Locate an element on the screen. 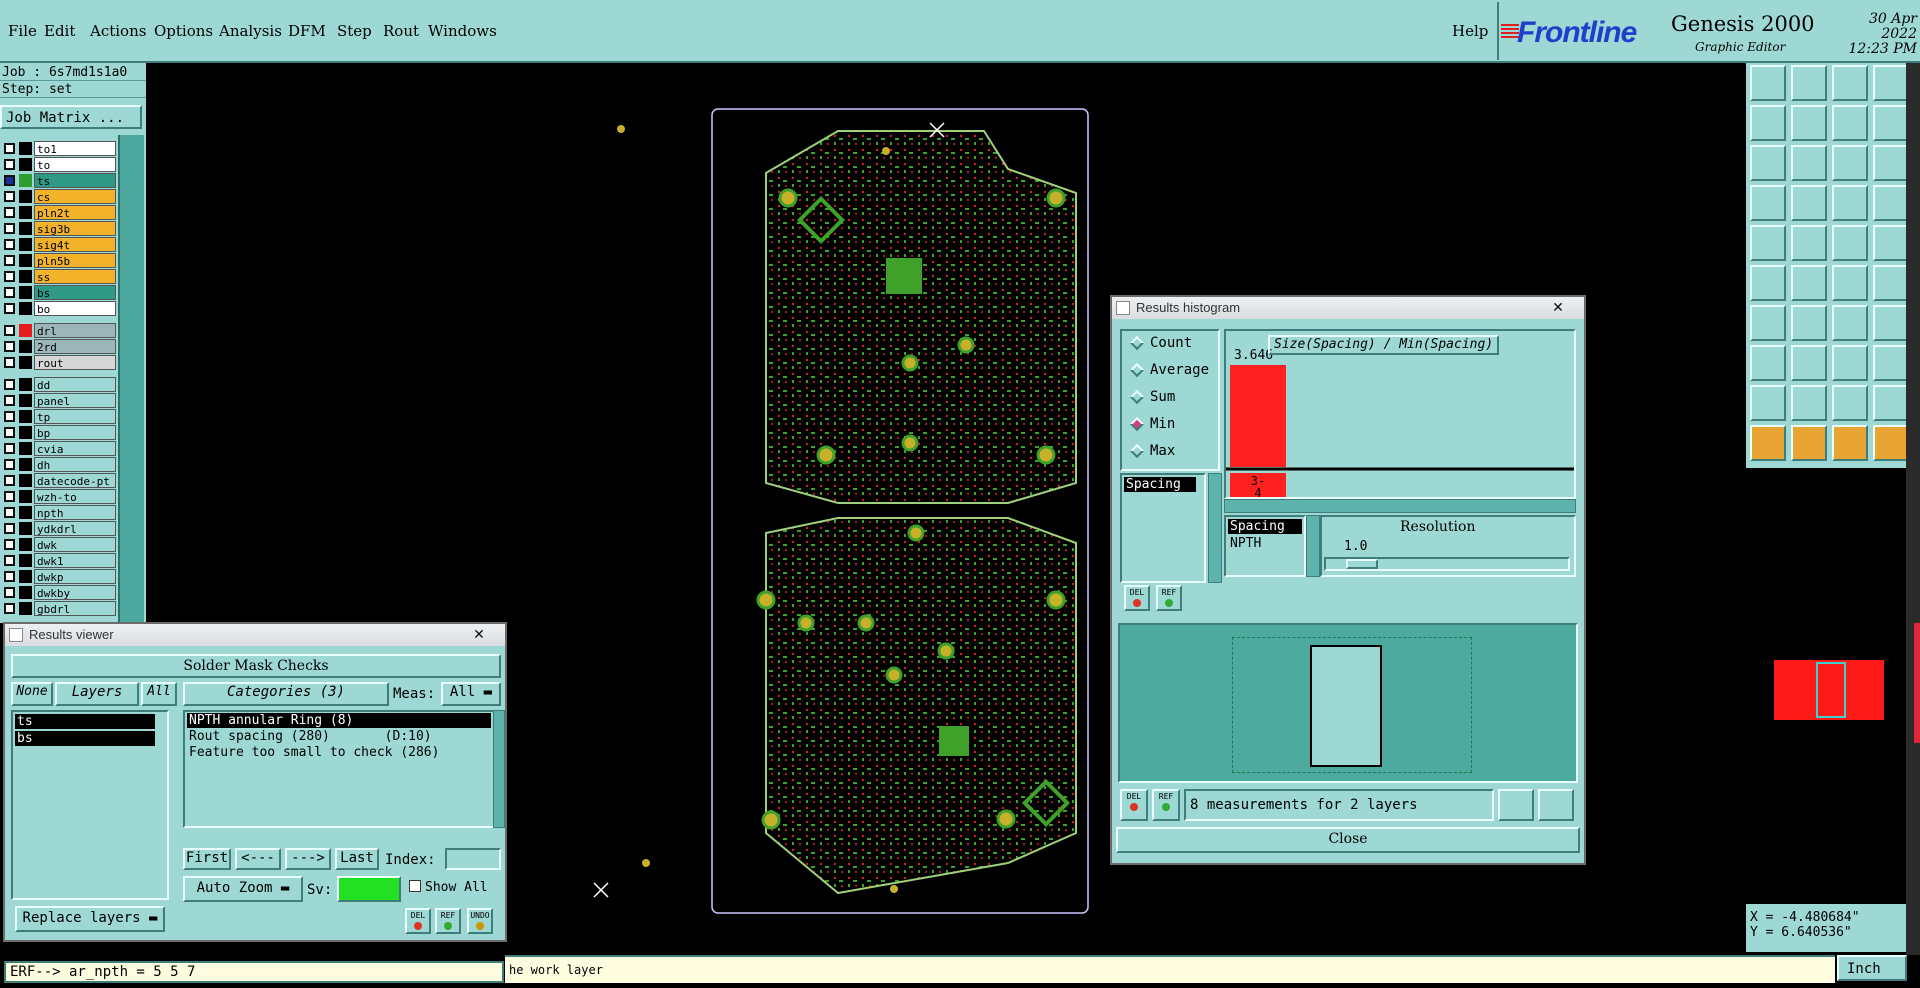  histogram-bar is located at coordinates (1258, 416).